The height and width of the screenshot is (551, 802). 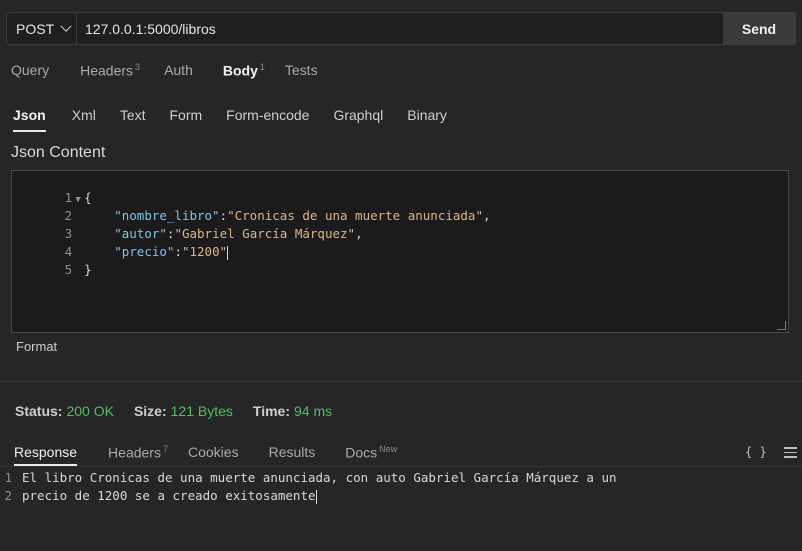 What do you see at coordinates (213, 233) in the screenshot?
I see `editor-line: 3 "autor":"Gabriel García Márquez",` at bounding box center [213, 233].